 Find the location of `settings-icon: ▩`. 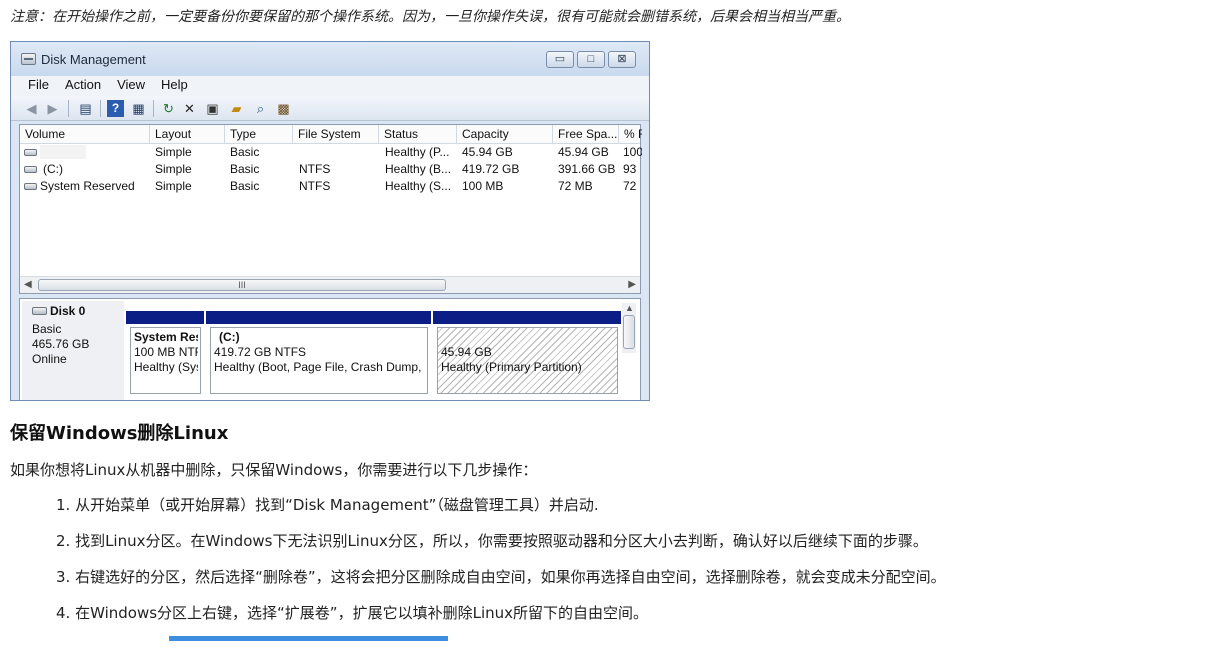

settings-icon: ▩ is located at coordinates (283, 108).